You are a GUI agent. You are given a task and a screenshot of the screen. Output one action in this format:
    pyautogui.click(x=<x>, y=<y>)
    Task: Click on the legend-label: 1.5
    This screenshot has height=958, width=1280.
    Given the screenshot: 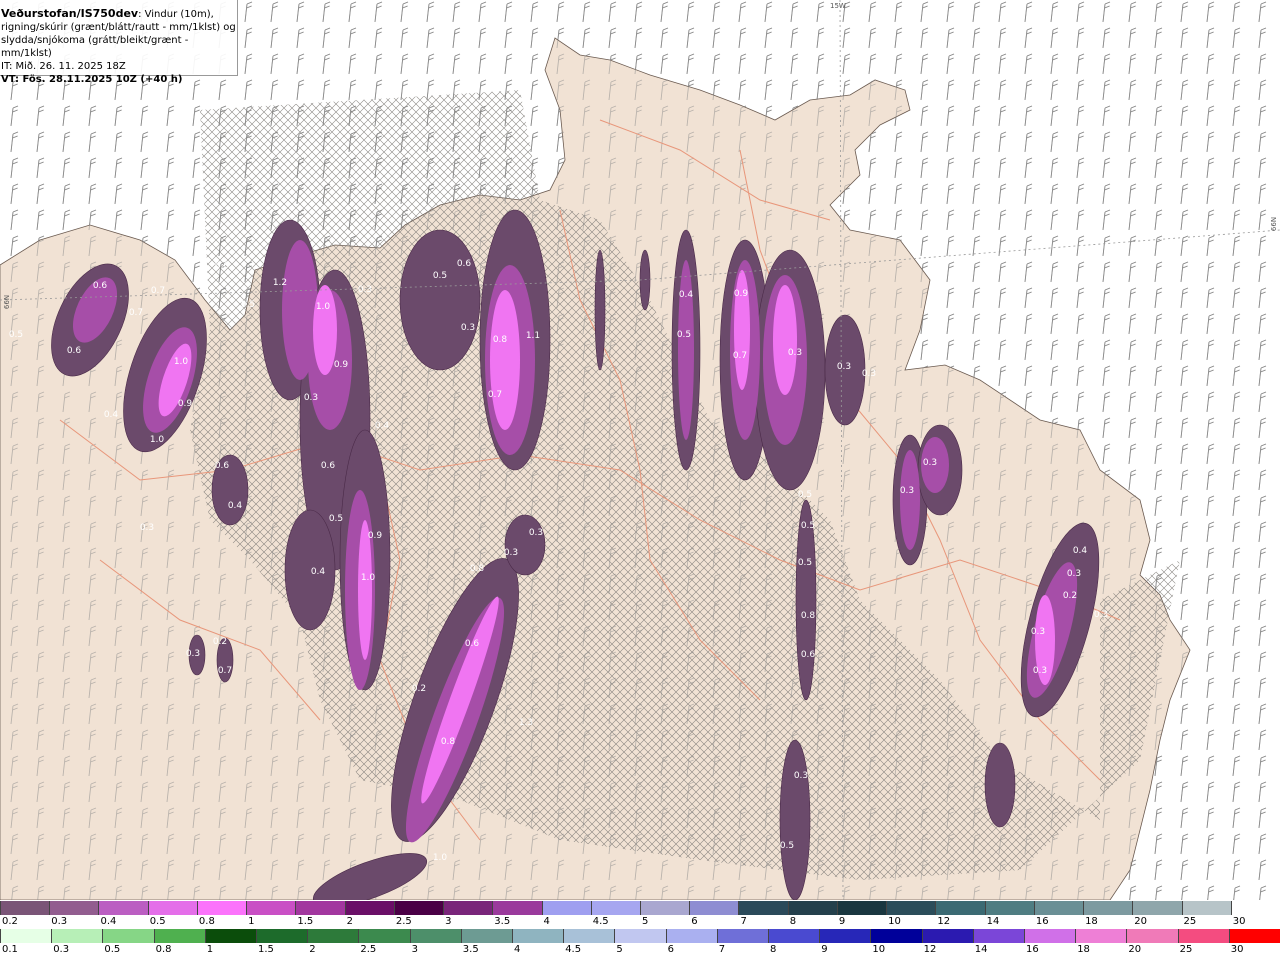 What is the action you would take?
    pyautogui.click(x=266, y=949)
    